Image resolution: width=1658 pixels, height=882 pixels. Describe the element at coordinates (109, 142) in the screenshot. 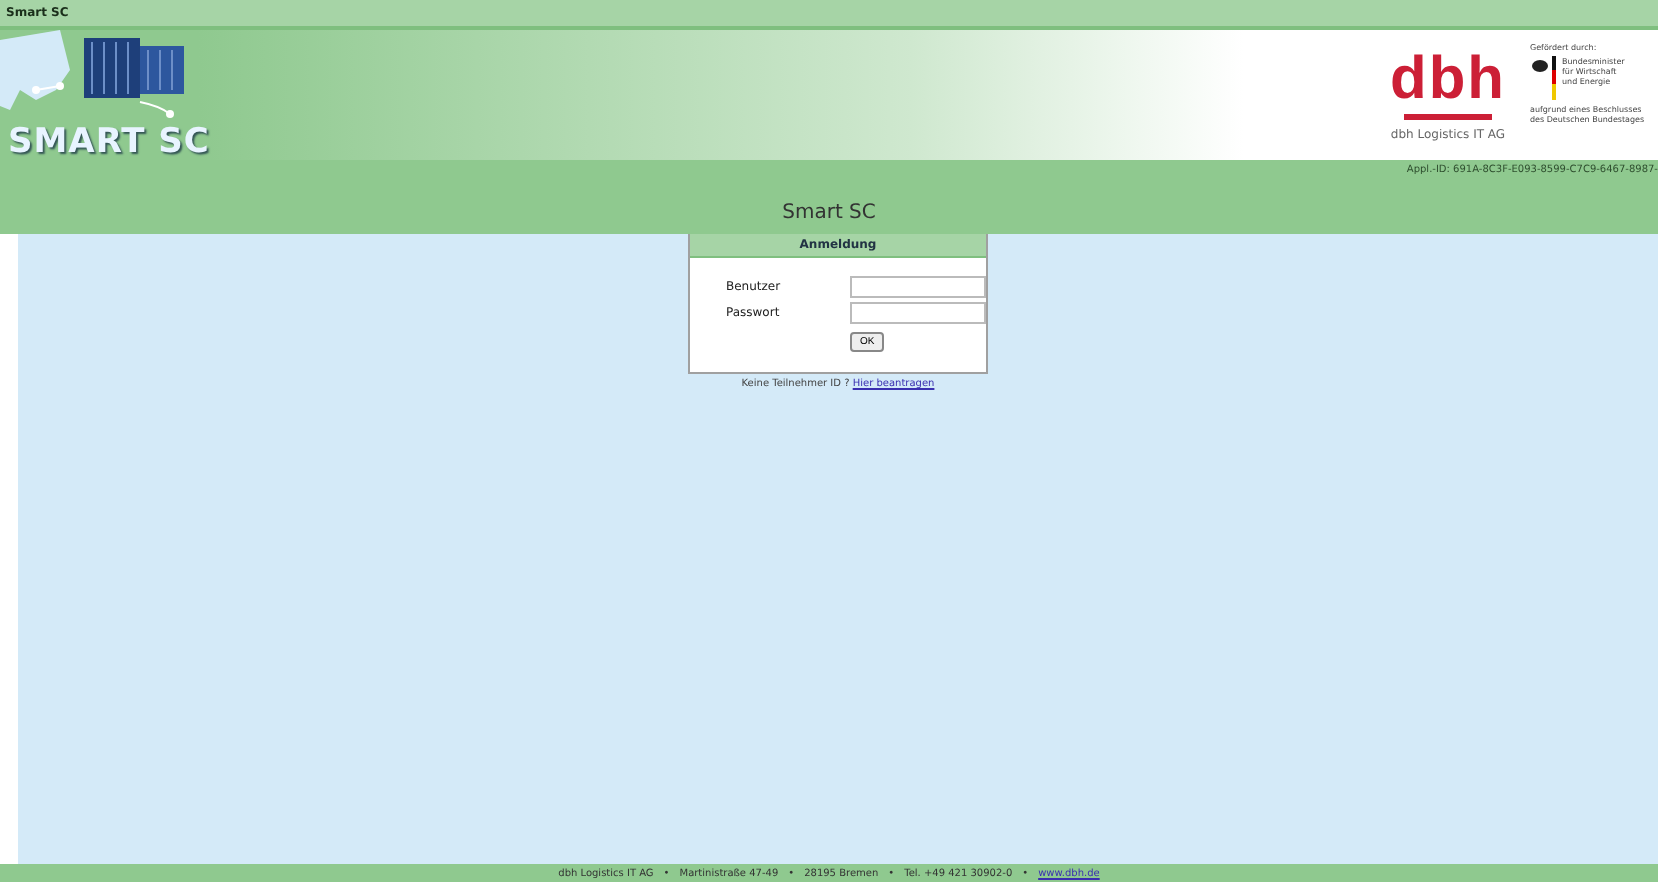

I see `logo-text: SMART SC` at that location.